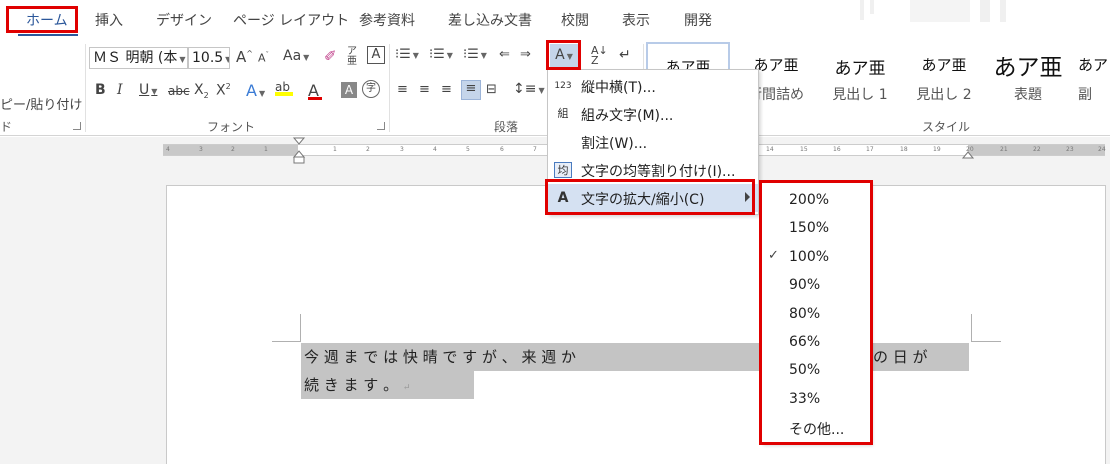 This screenshot has width=1110, height=464. Describe the element at coordinates (816, 370) in the screenshot. I see `scaling-option: 50%` at that location.